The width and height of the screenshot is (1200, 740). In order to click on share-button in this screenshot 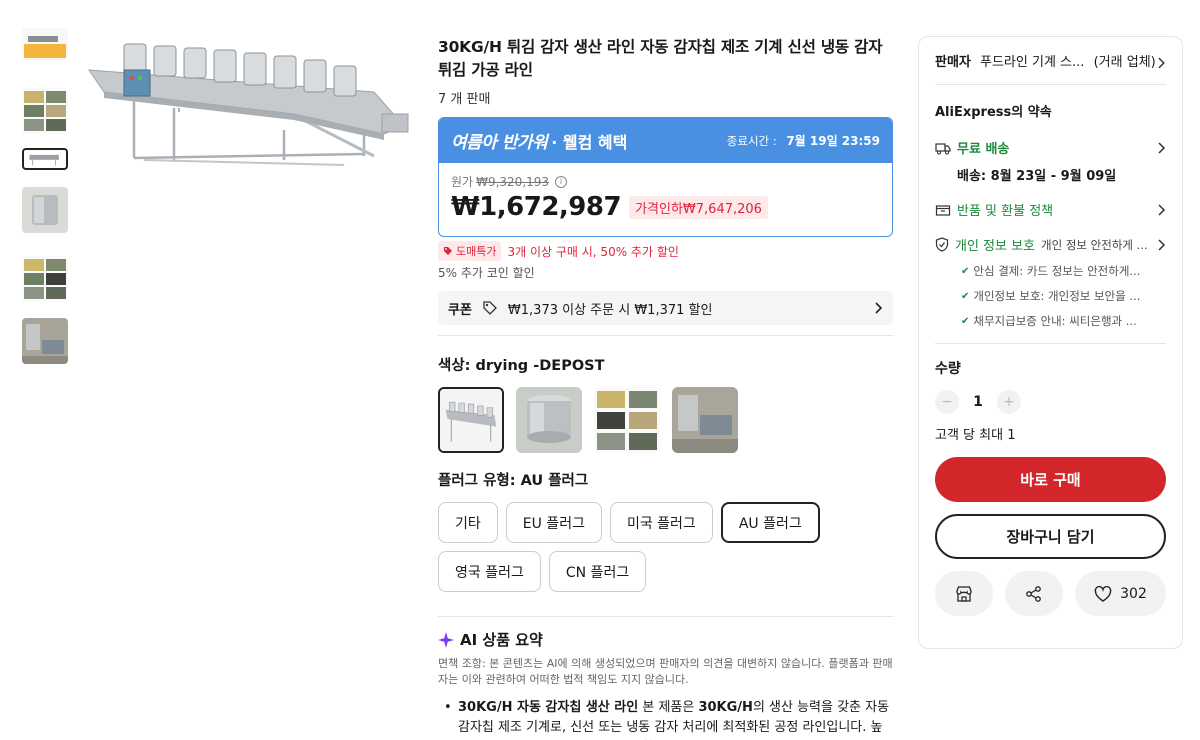, I will do `click(1034, 593)`.